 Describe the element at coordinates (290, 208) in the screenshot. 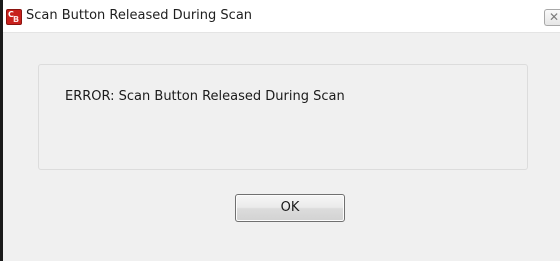

I see `ok-button: OK` at that location.